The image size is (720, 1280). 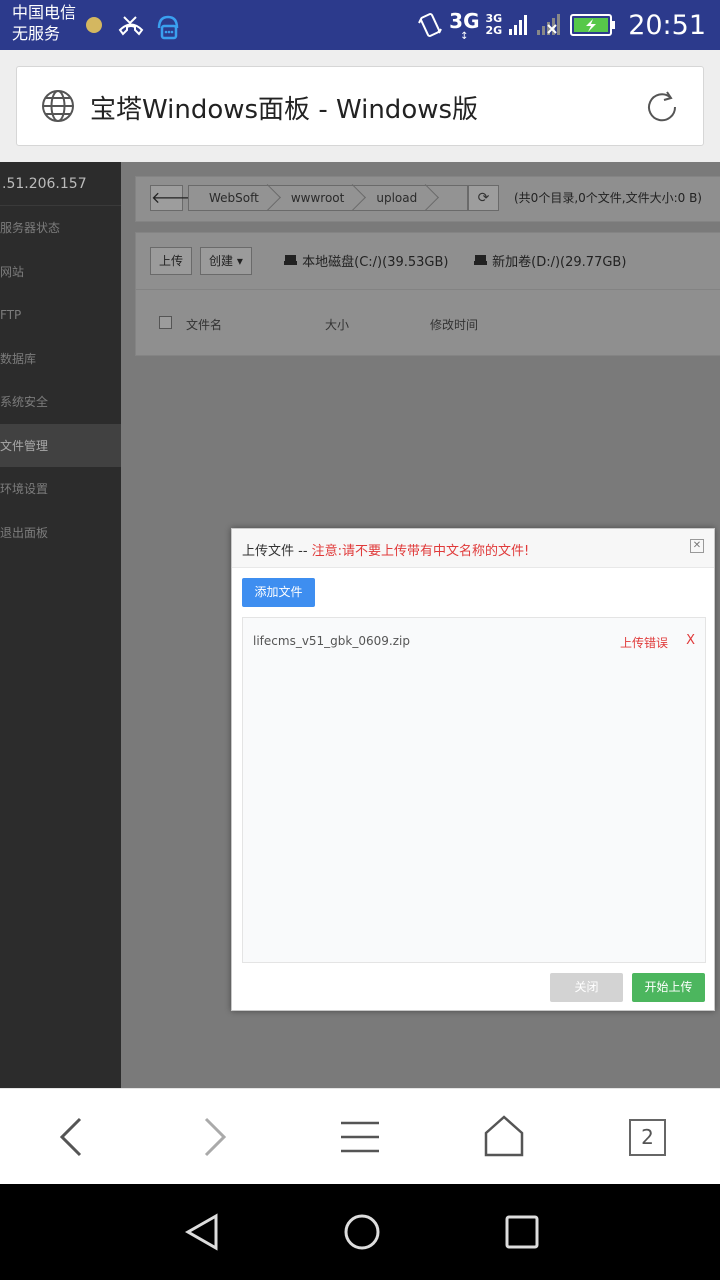 I want to click on battery-charging-icon, so click(x=593, y=25).